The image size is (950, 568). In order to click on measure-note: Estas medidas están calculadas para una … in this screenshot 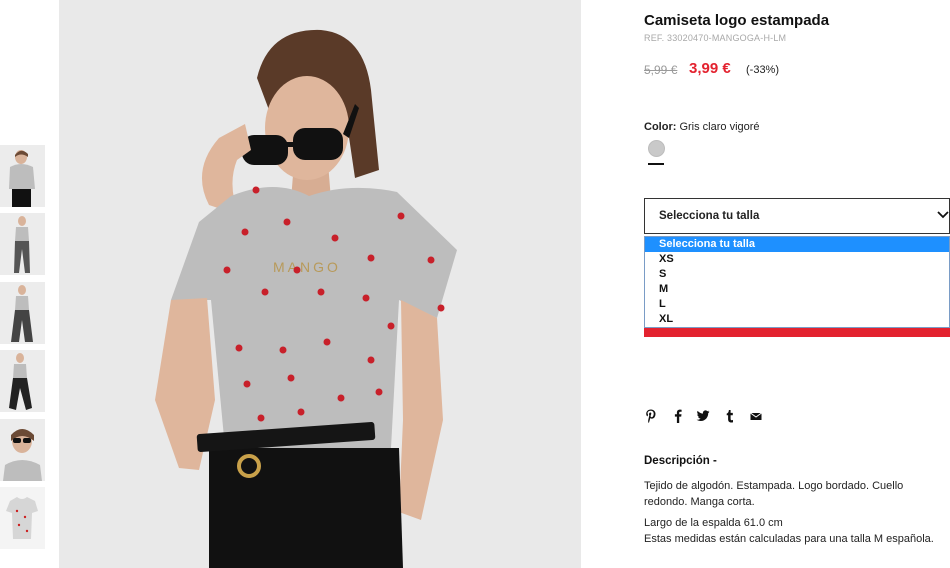, I will do `click(789, 539)`.